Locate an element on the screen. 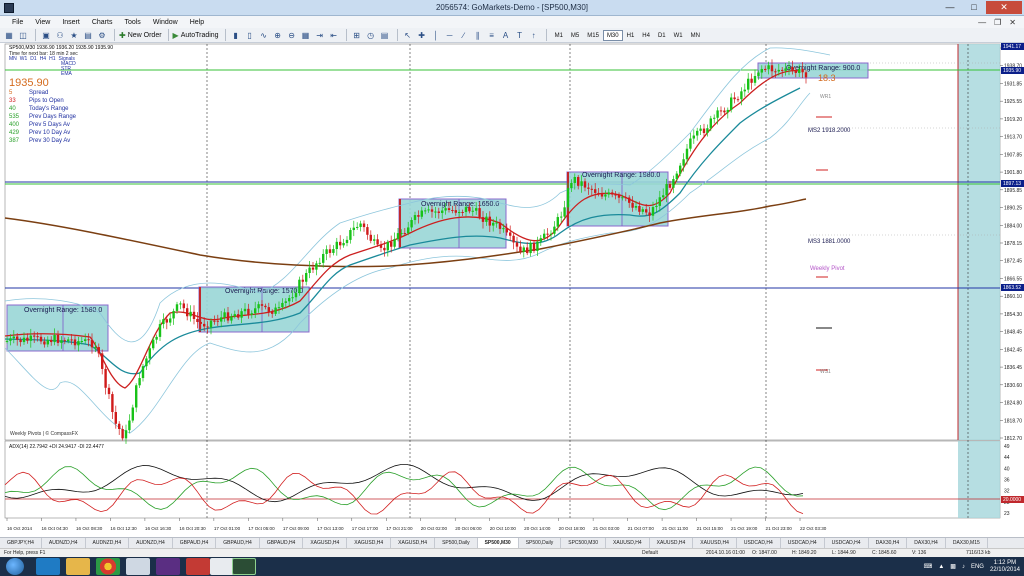 This screenshot has width=1024, height=576. timeframe-m30: M30 is located at coordinates (612, 35).